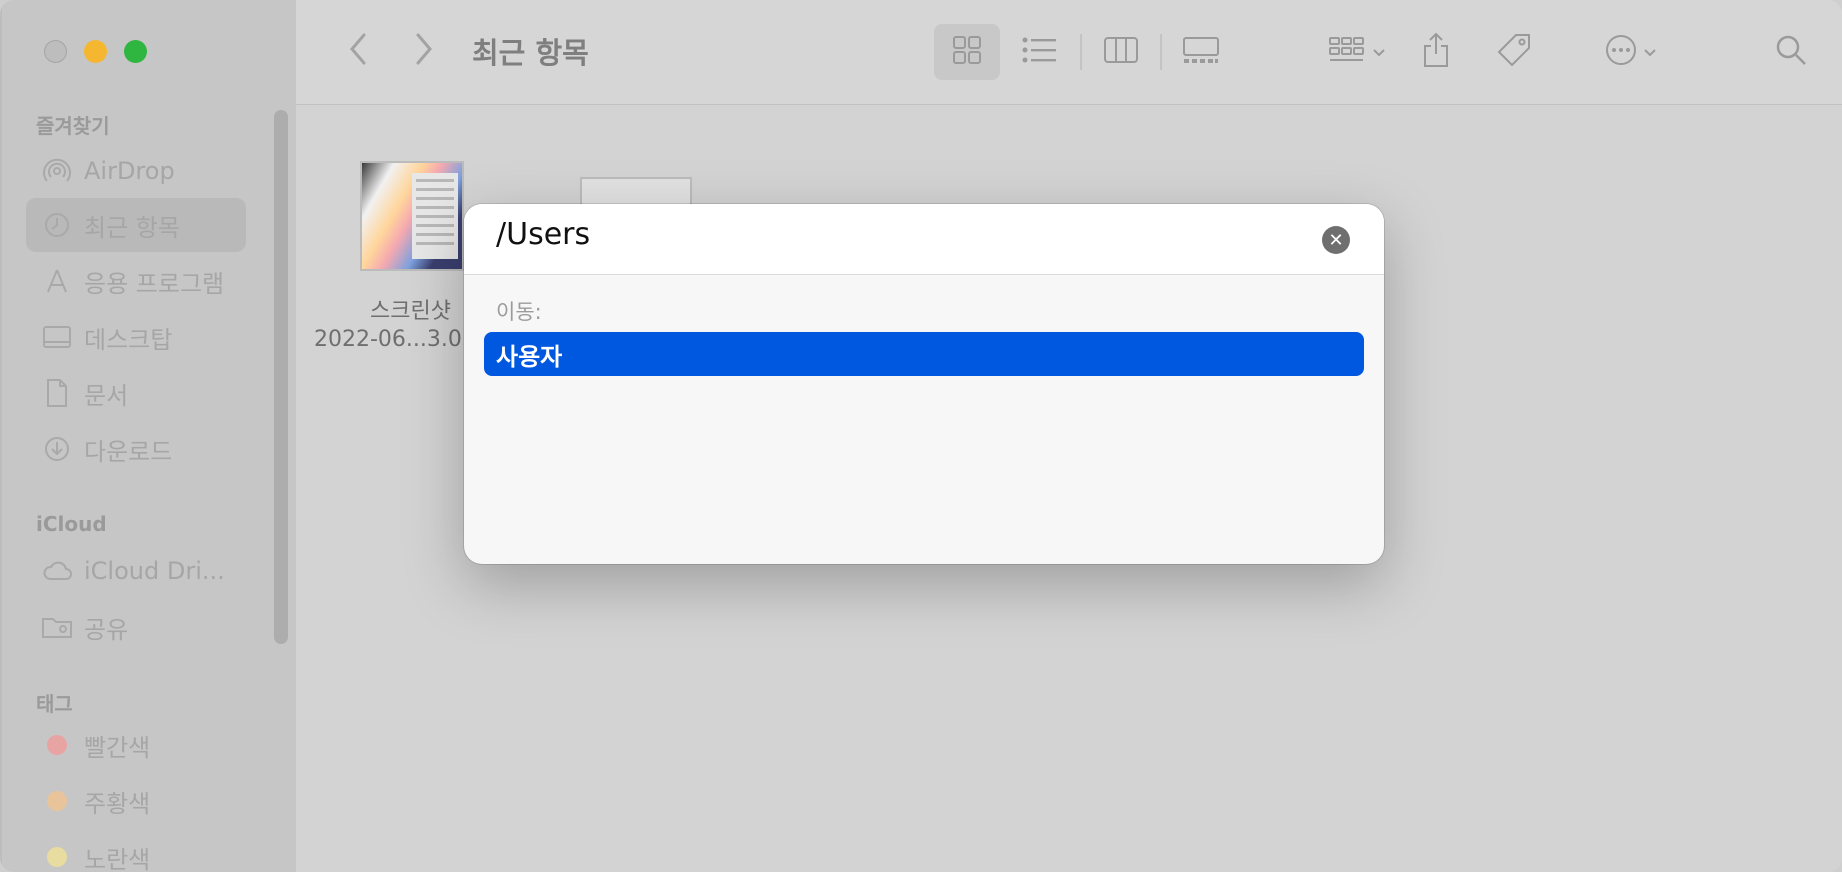 The height and width of the screenshot is (872, 1842). Describe the element at coordinates (388, 339) in the screenshot. I see `file-date: 2022-06...3.0` at that location.